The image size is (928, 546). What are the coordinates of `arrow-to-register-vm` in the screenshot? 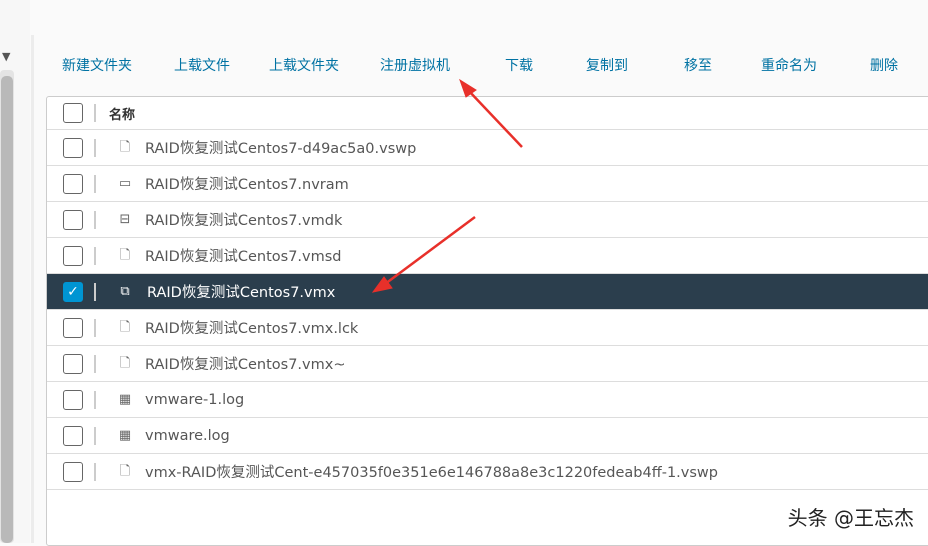 It's located at (491, 113).